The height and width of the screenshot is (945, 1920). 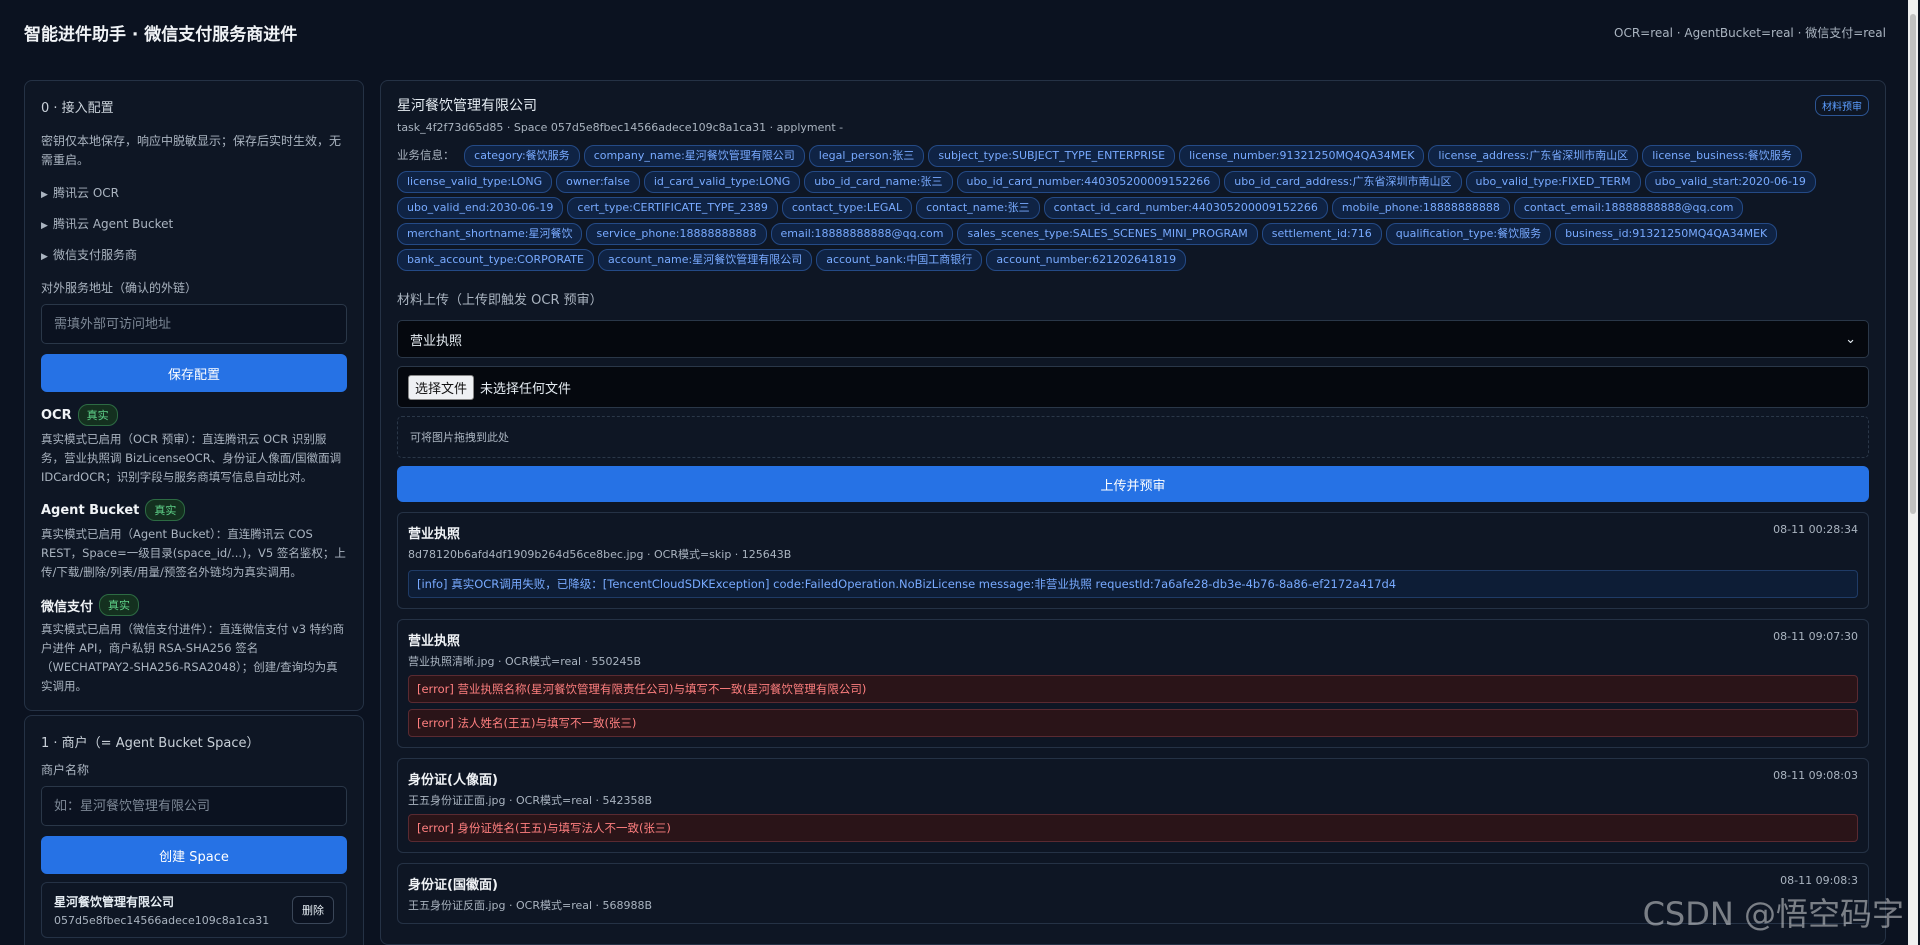 What do you see at coordinates (194, 191) in the screenshot?
I see `collapse-ocr: ▶ 腾讯云 OCR` at bounding box center [194, 191].